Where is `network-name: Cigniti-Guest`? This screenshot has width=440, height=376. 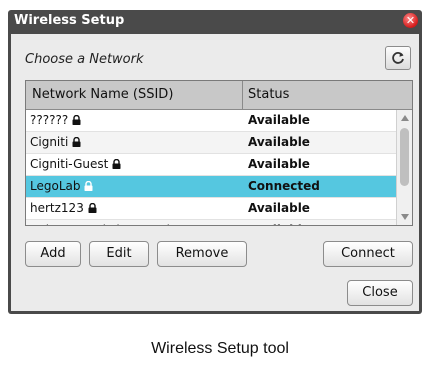 network-name: Cigniti-Guest is located at coordinates (75, 164).